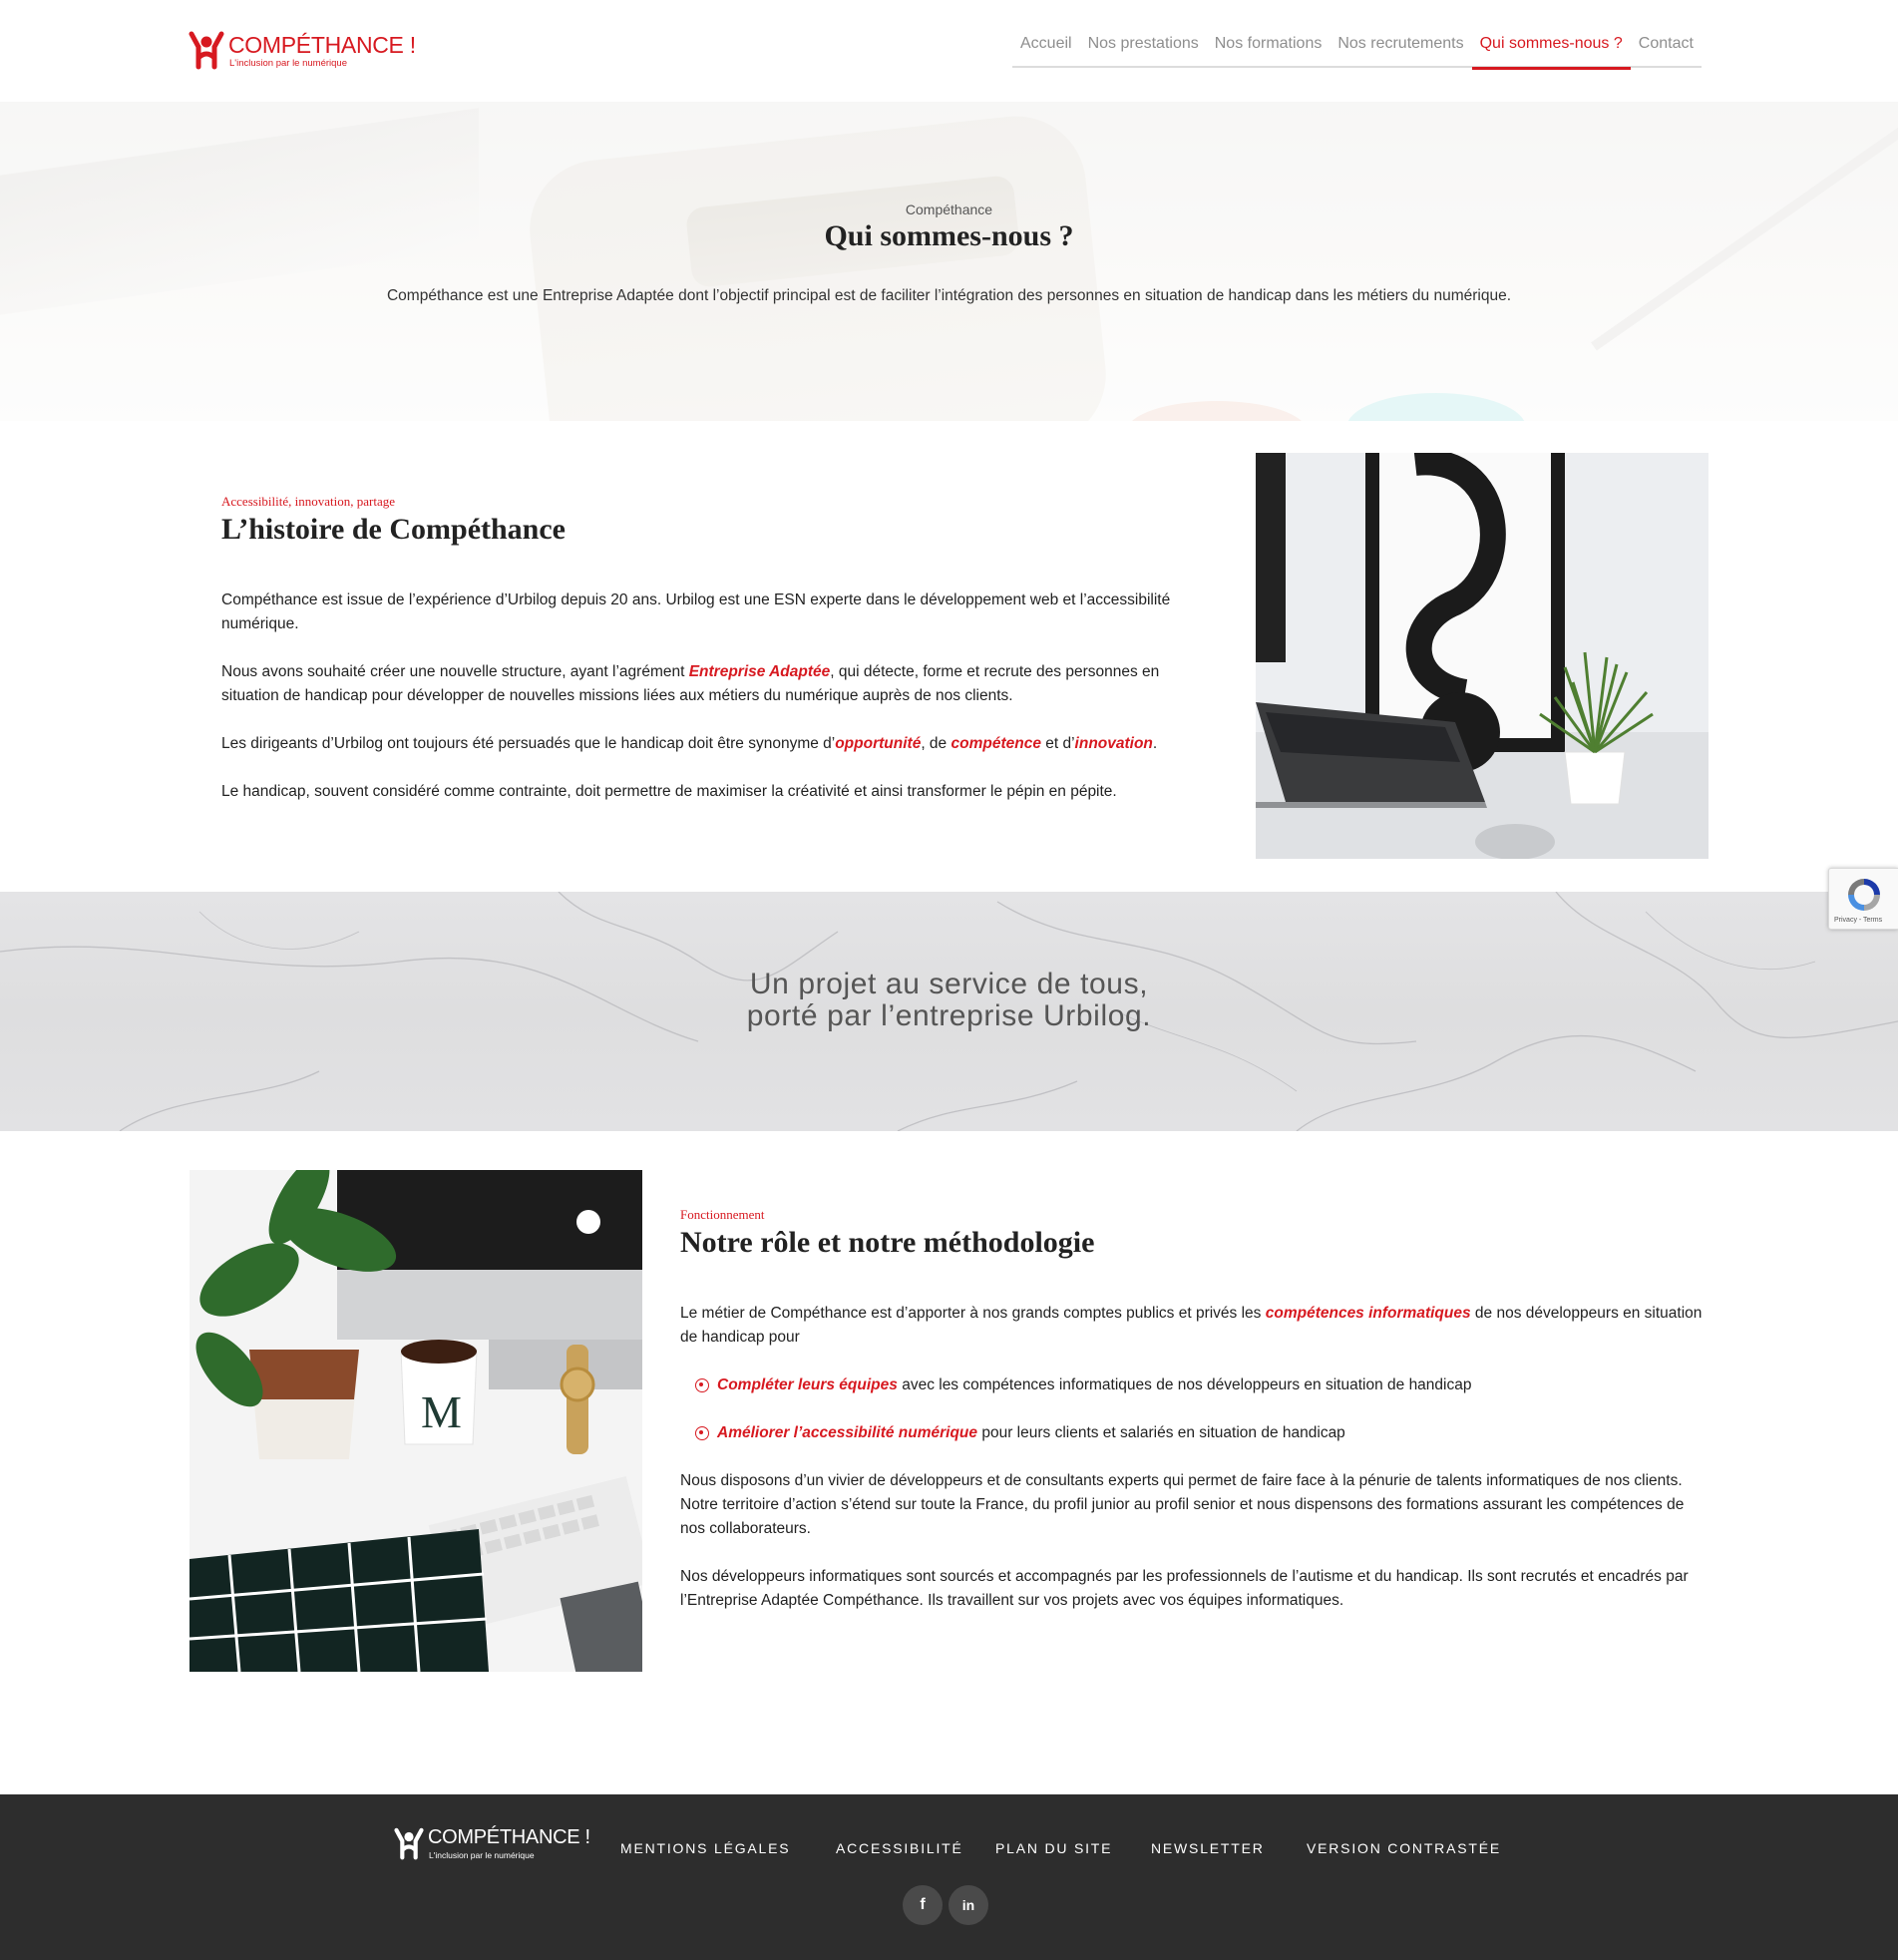  I want to click on laptop-desk-illustration, so click(1482, 656).